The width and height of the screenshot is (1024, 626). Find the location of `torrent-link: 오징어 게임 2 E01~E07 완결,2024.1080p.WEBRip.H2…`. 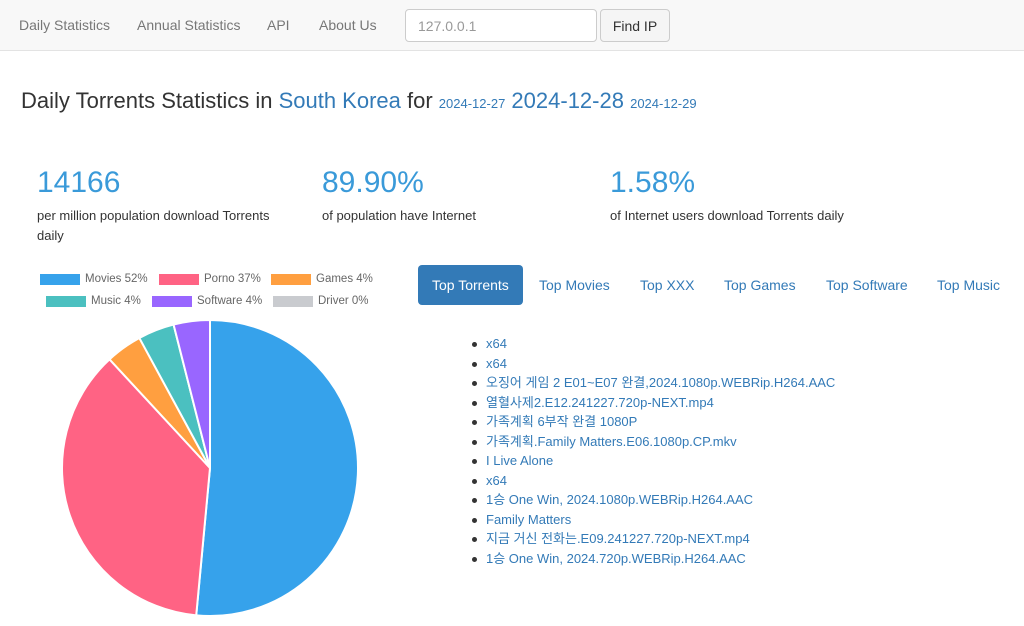

torrent-link: 오징어 게임 2 E01~E07 완결,2024.1080p.WEBRip.H2… is located at coordinates (660, 382).